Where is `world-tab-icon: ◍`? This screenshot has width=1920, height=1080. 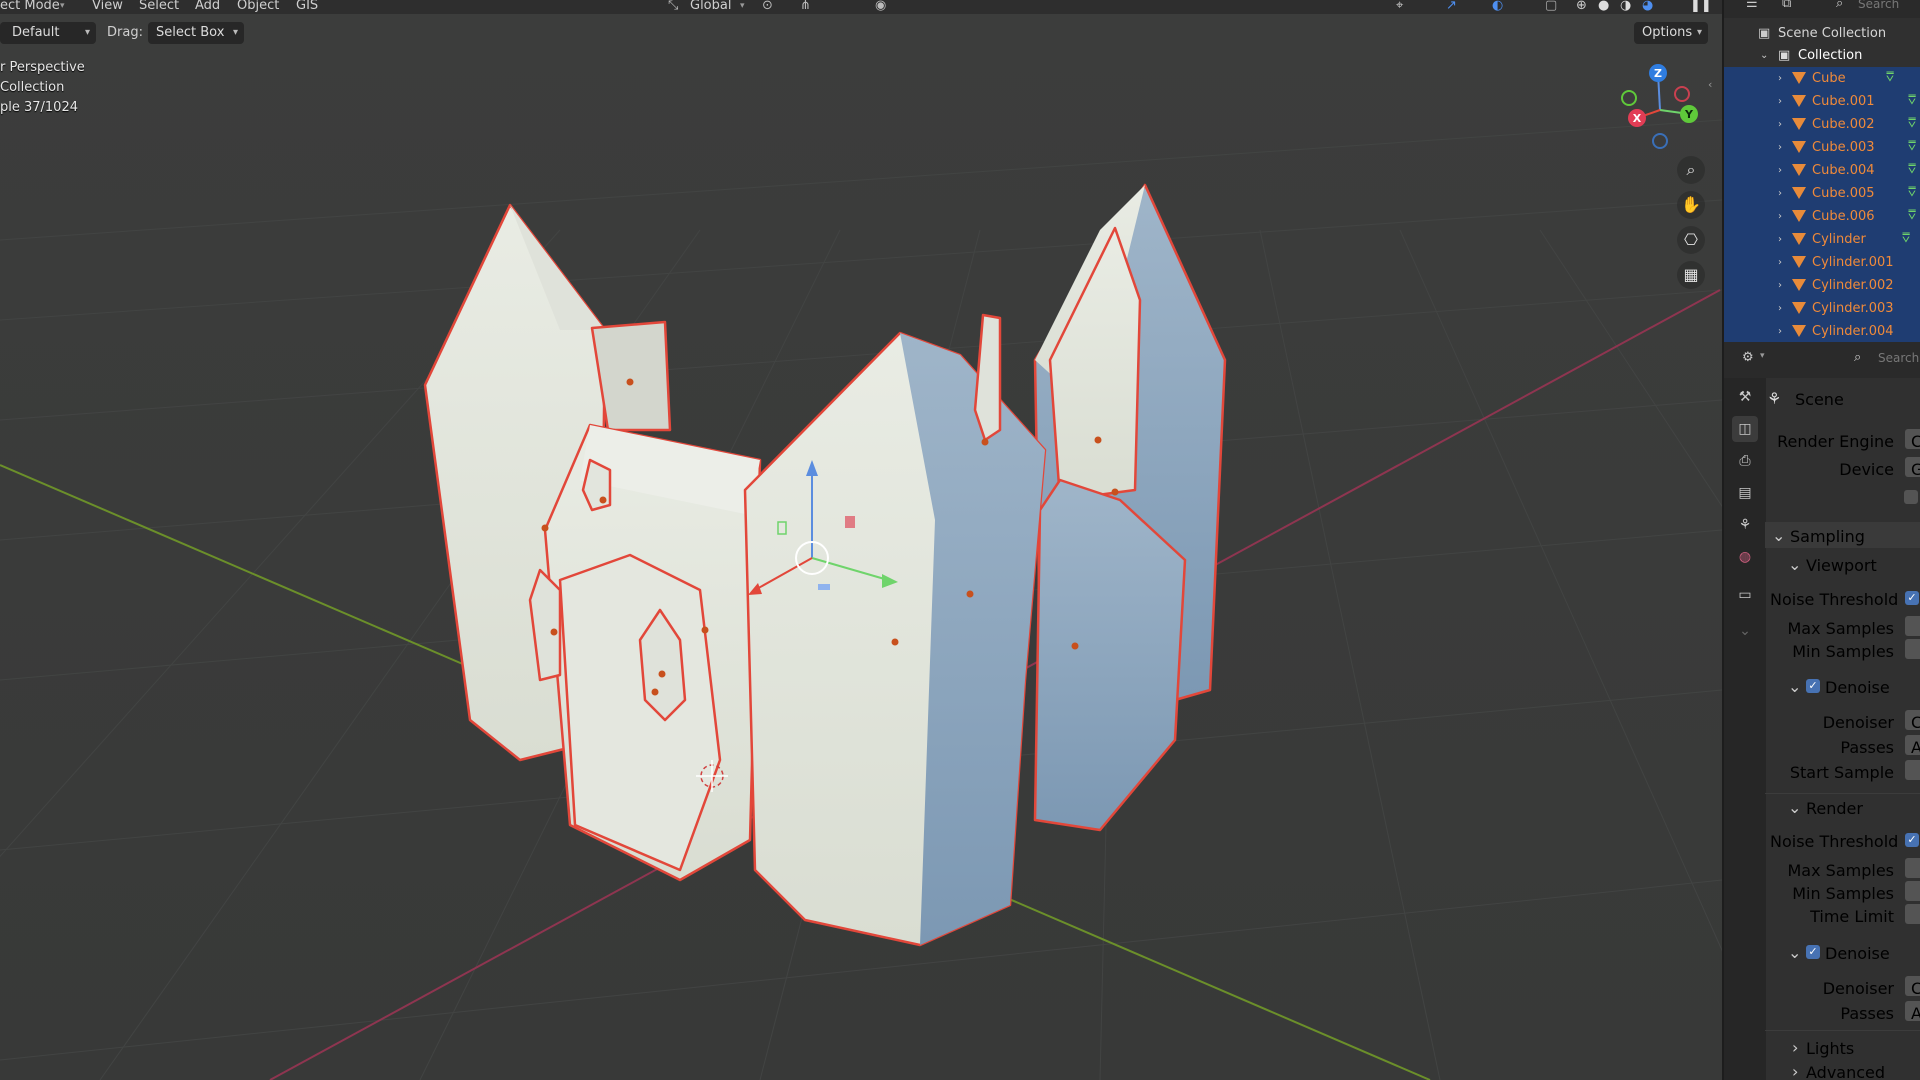
world-tab-icon: ◍ is located at coordinates (1745, 557).